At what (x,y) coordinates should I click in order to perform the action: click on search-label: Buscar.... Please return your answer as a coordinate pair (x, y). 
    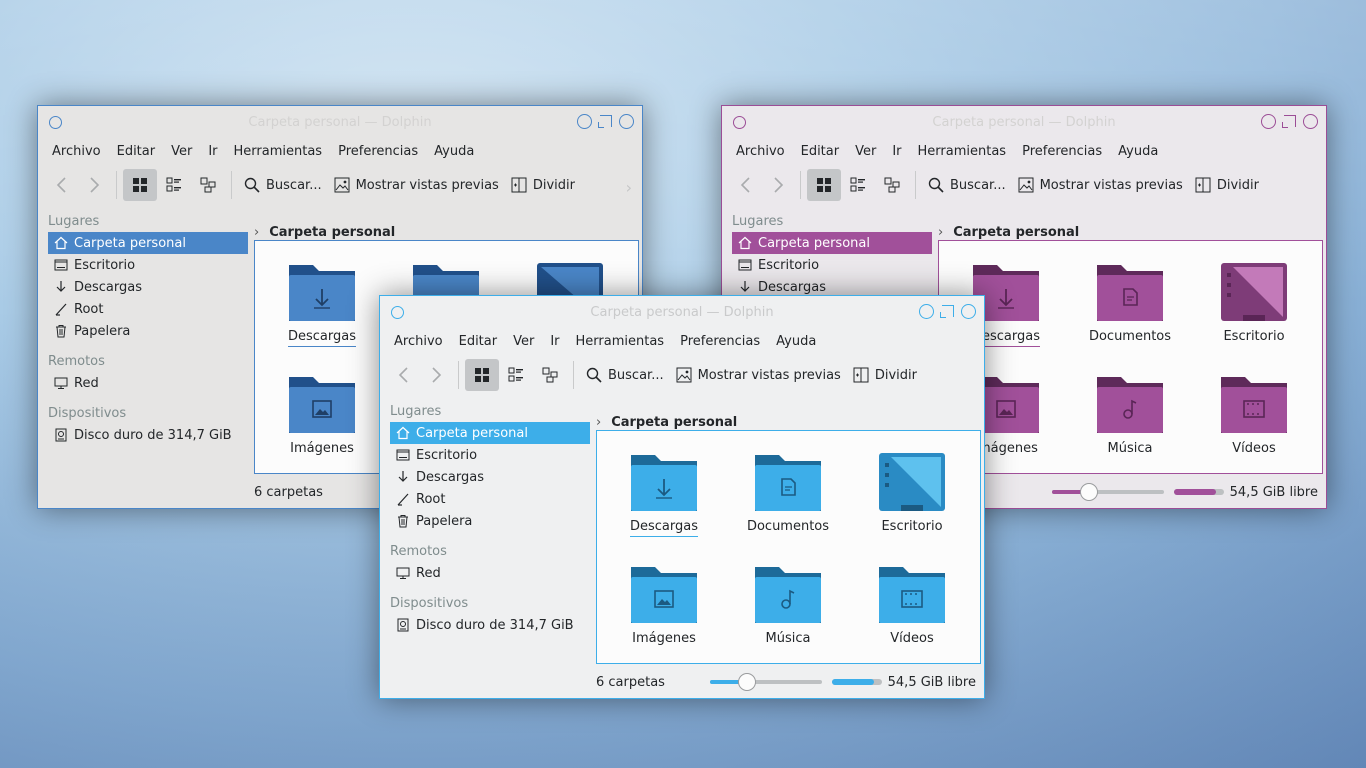
    Looking at the image, I should click on (294, 185).